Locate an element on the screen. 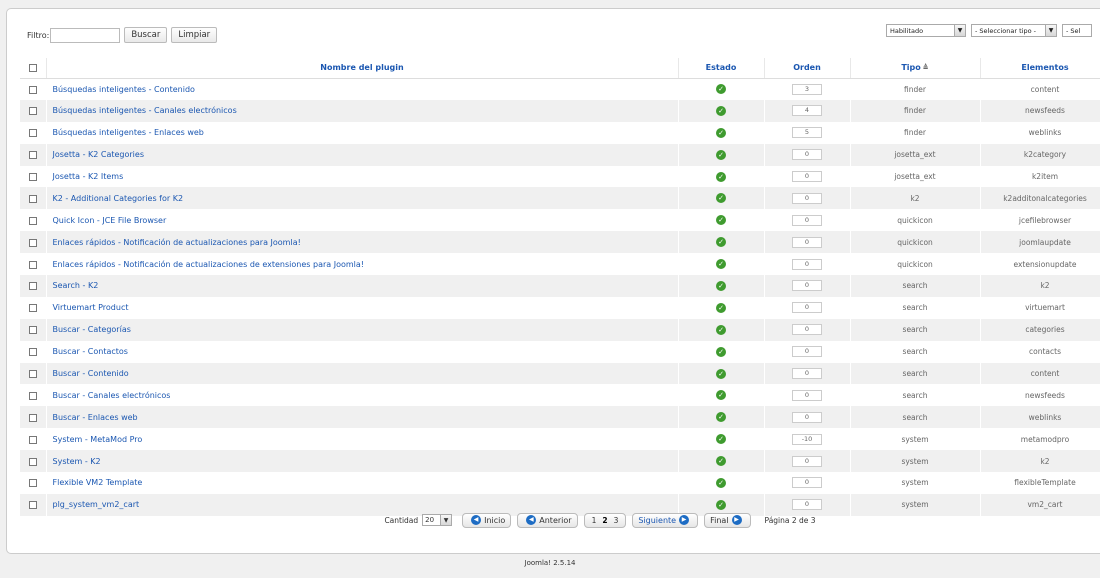 This screenshot has width=1100, height=578. order-input: -10 is located at coordinates (807, 439).